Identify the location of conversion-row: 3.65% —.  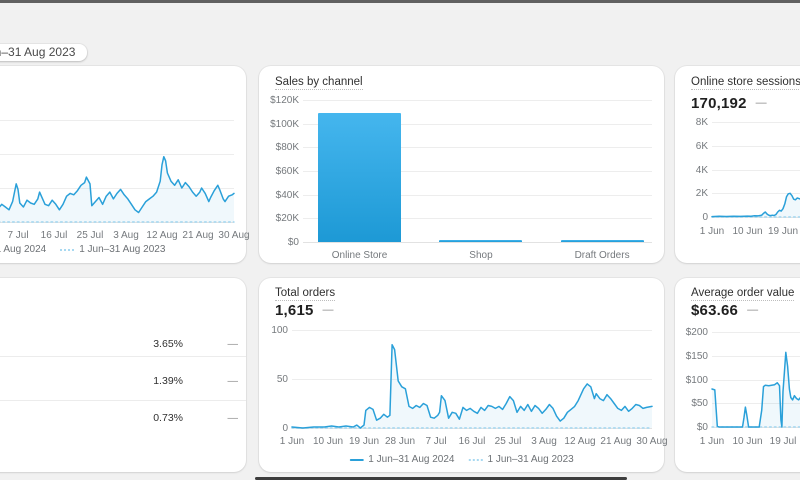
(123, 344).